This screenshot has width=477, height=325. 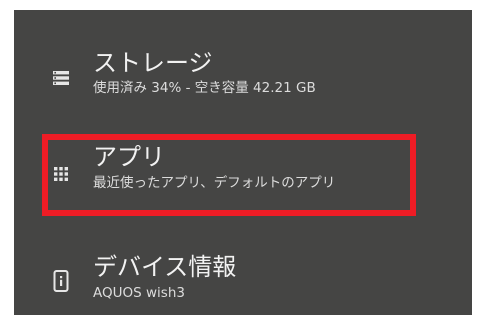 What do you see at coordinates (129, 157) in the screenshot?
I see `apps-title: アプリ` at bounding box center [129, 157].